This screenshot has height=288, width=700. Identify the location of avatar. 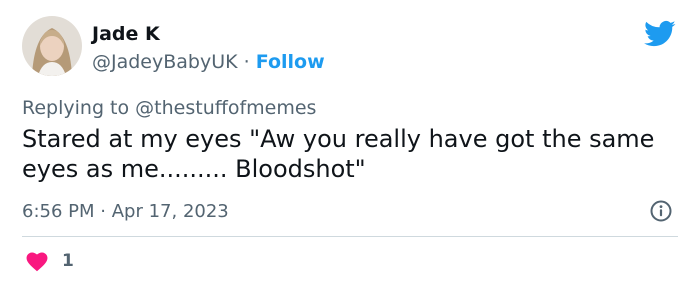
(52, 46).